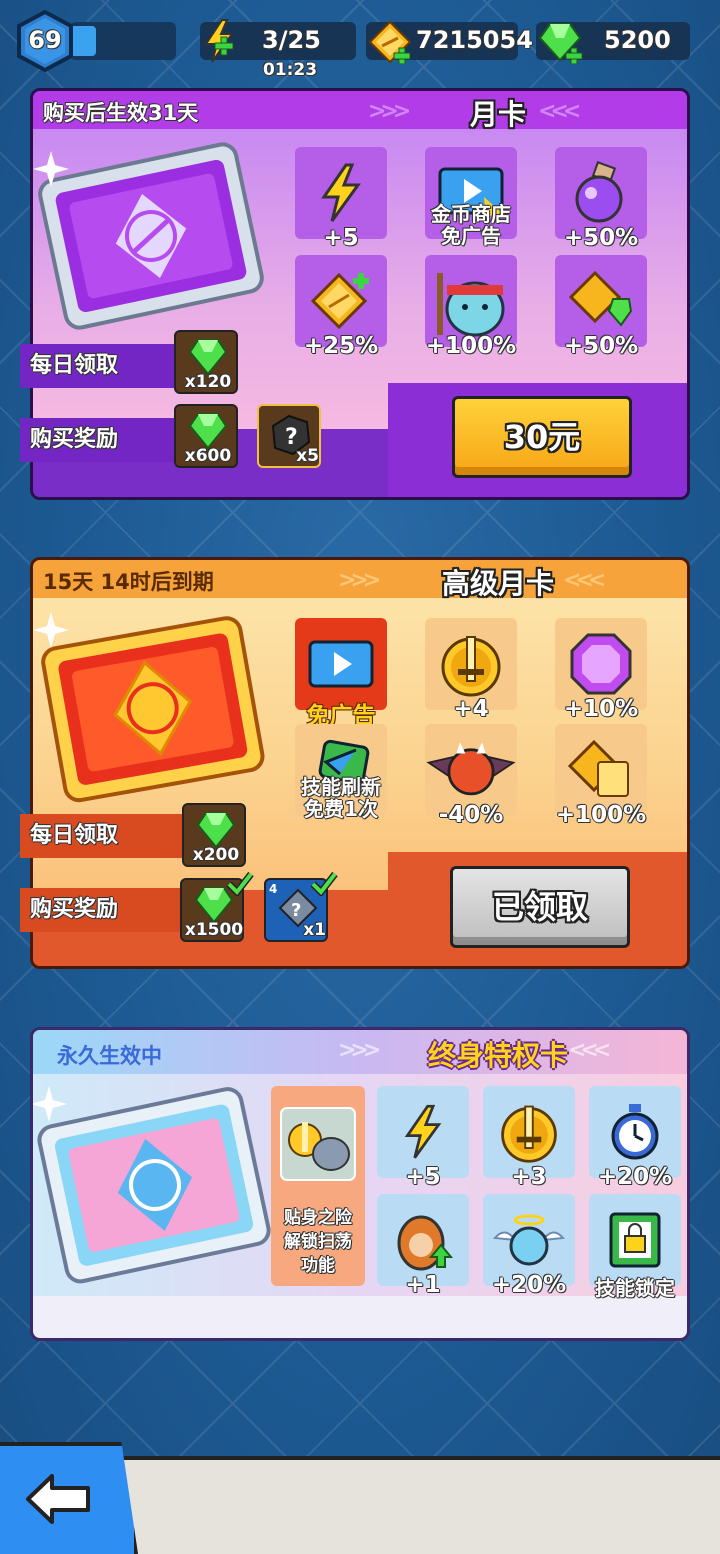  Describe the element at coordinates (58, 1499) in the screenshot. I see `back-arrow-icon` at that location.